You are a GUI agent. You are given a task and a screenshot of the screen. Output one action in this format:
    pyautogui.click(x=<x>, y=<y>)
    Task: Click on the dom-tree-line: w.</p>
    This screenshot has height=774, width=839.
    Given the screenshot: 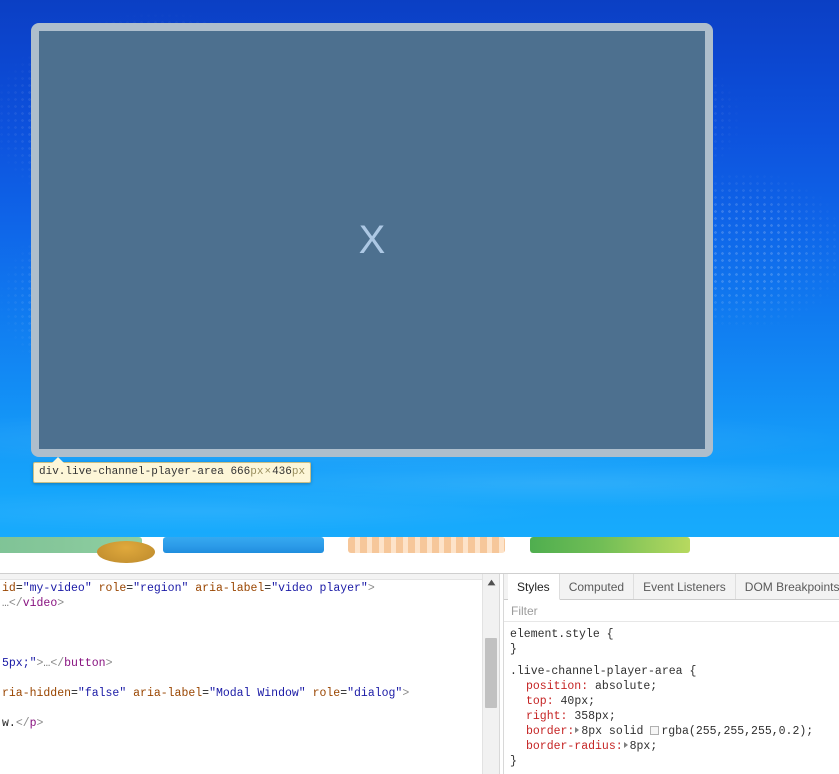 What is the action you would take?
    pyautogui.click(x=241, y=723)
    